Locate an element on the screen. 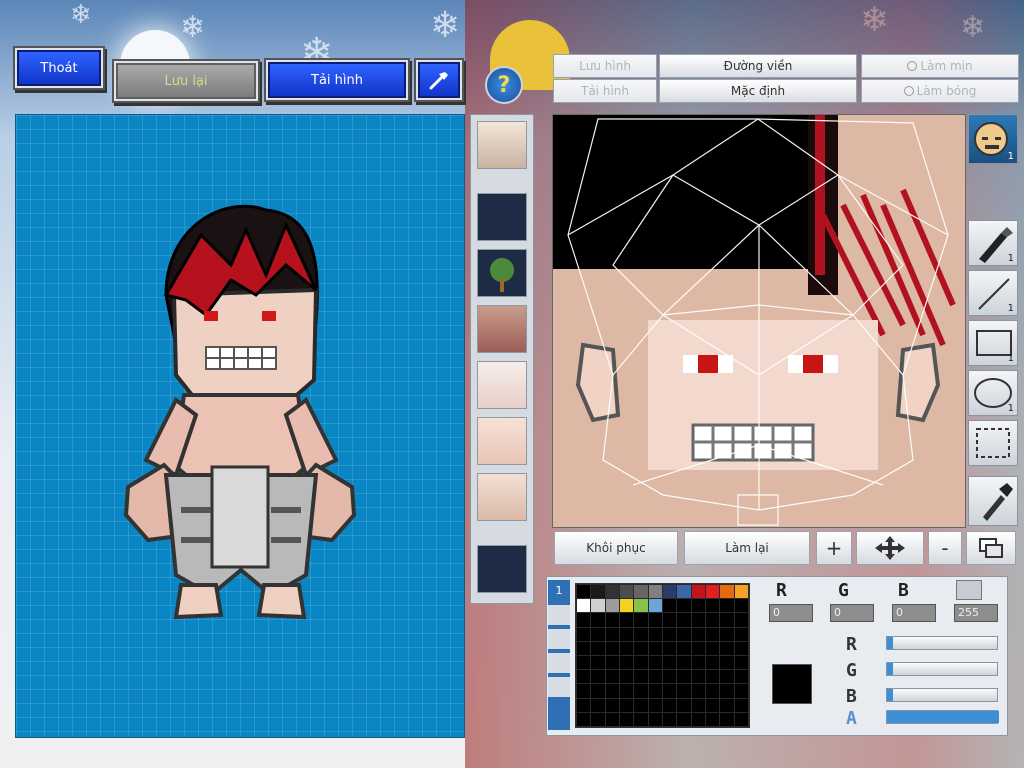 This screenshot has height=768, width=1024. restore-button: Khôi phục is located at coordinates (616, 548).